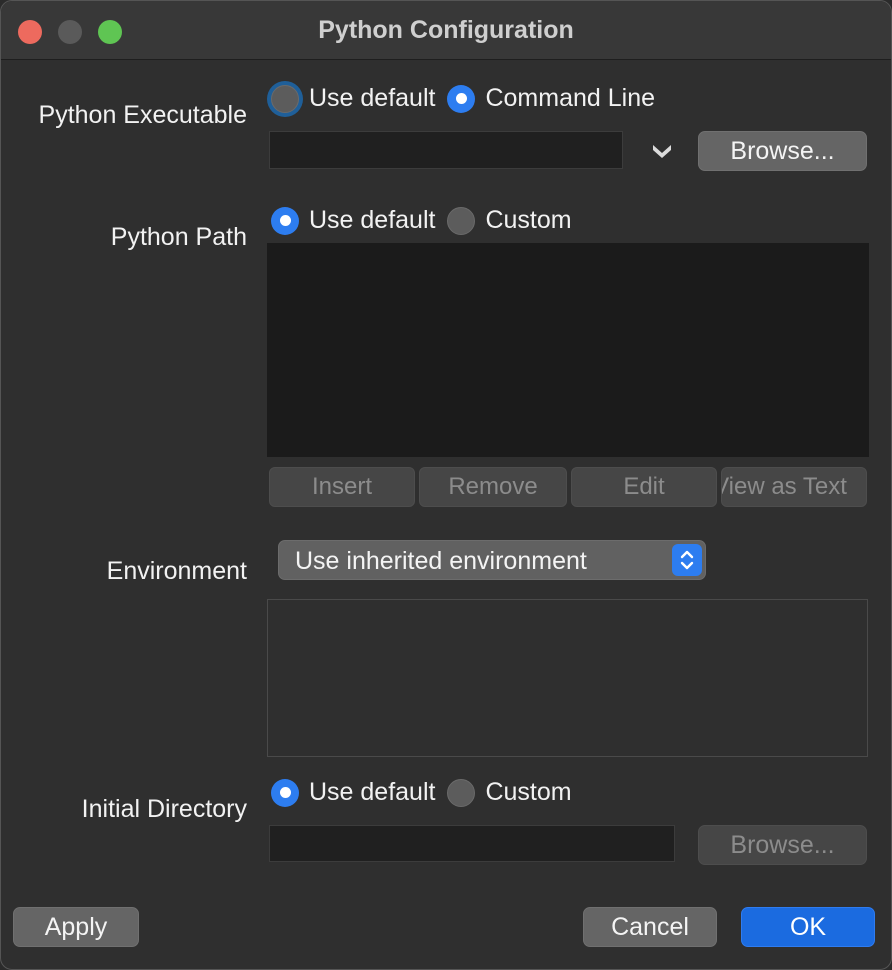 The width and height of the screenshot is (892, 970). I want to click on executable-use-default-label: Use default, so click(372, 98).